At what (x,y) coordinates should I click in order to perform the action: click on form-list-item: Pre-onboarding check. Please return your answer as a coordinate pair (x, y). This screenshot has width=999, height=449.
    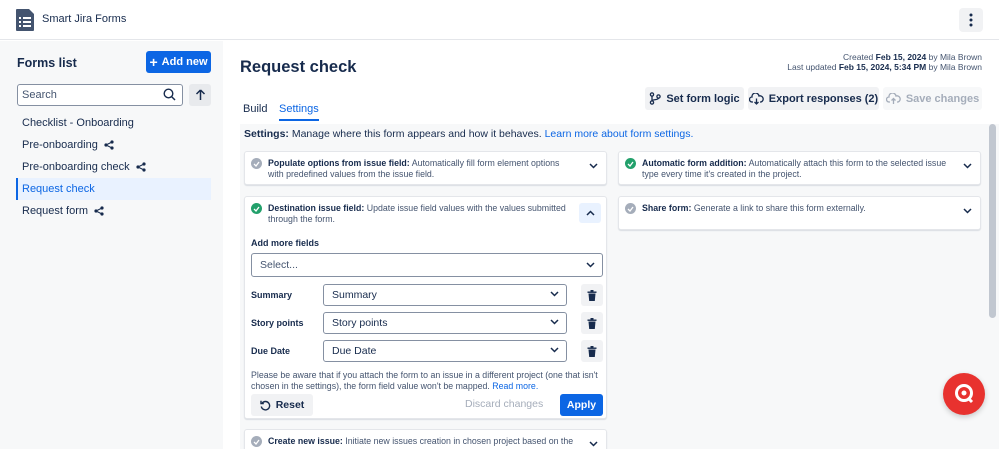
    Looking at the image, I should click on (113, 167).